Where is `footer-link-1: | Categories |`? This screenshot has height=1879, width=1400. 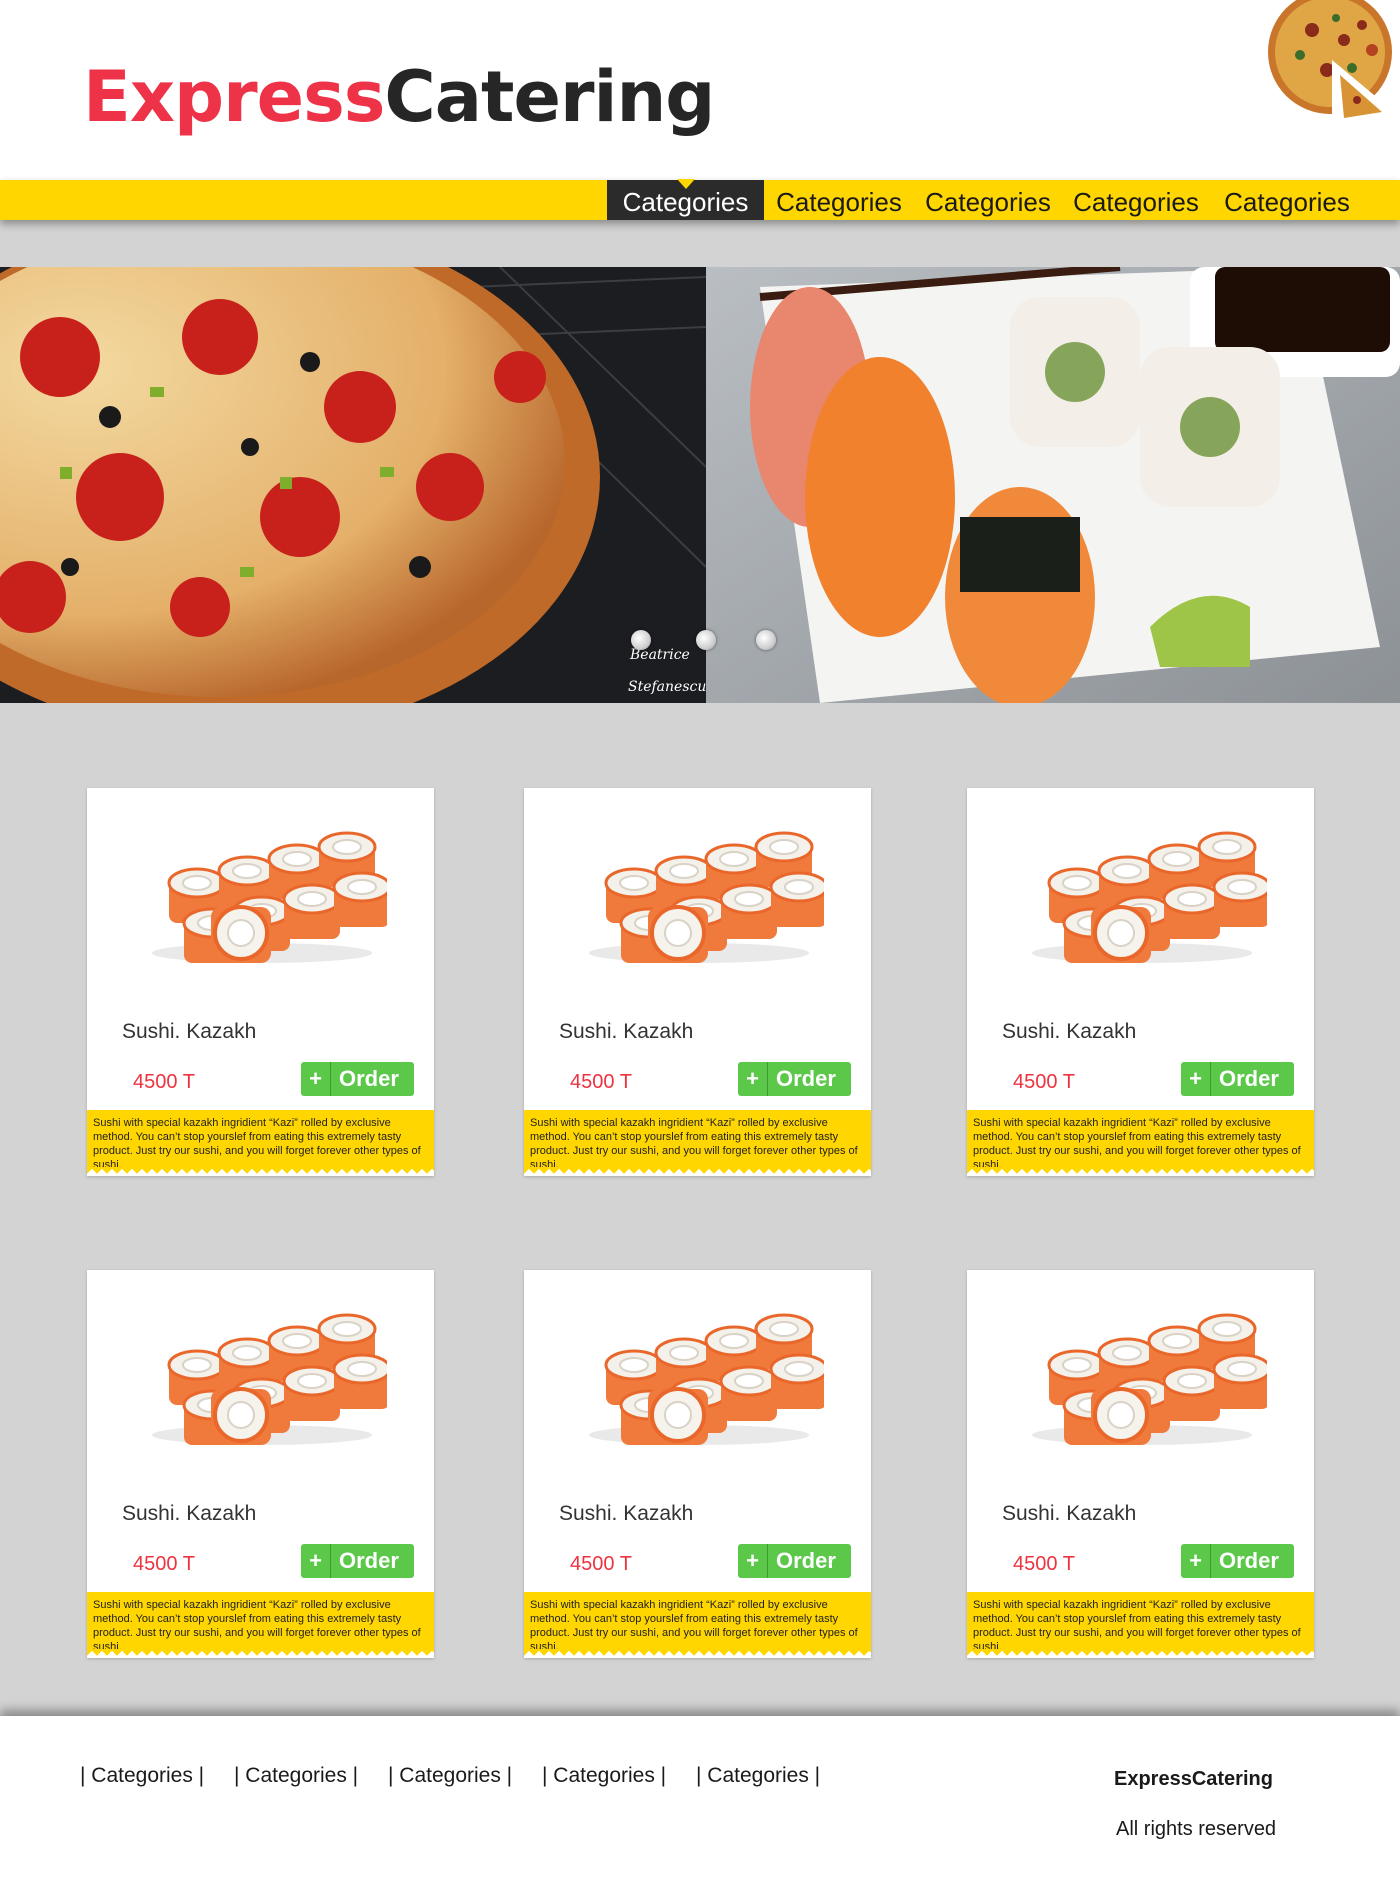
footer-link-1: | Categories | is located at coordinates (142, 1776).